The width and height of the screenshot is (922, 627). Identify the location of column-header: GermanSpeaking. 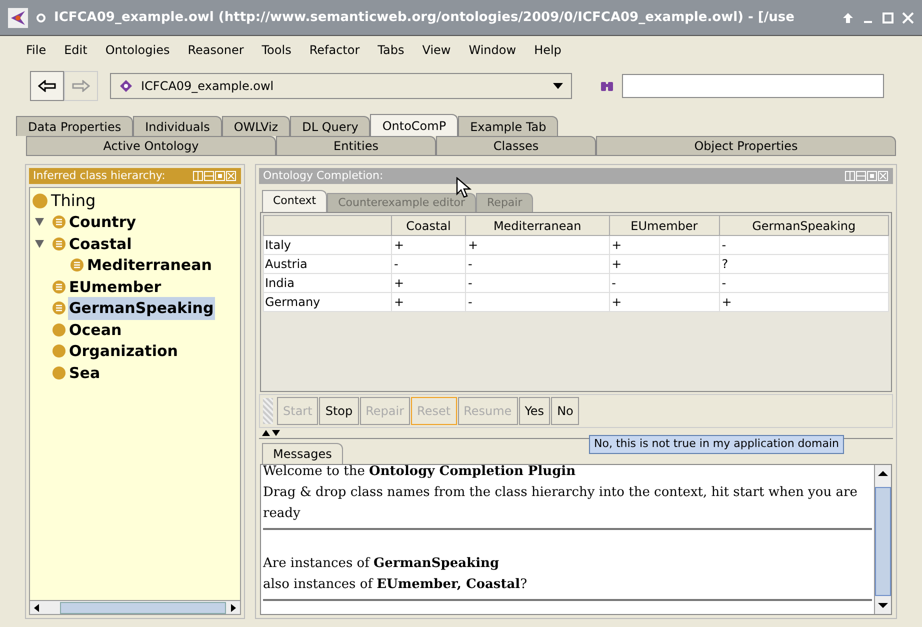
(803, 226).